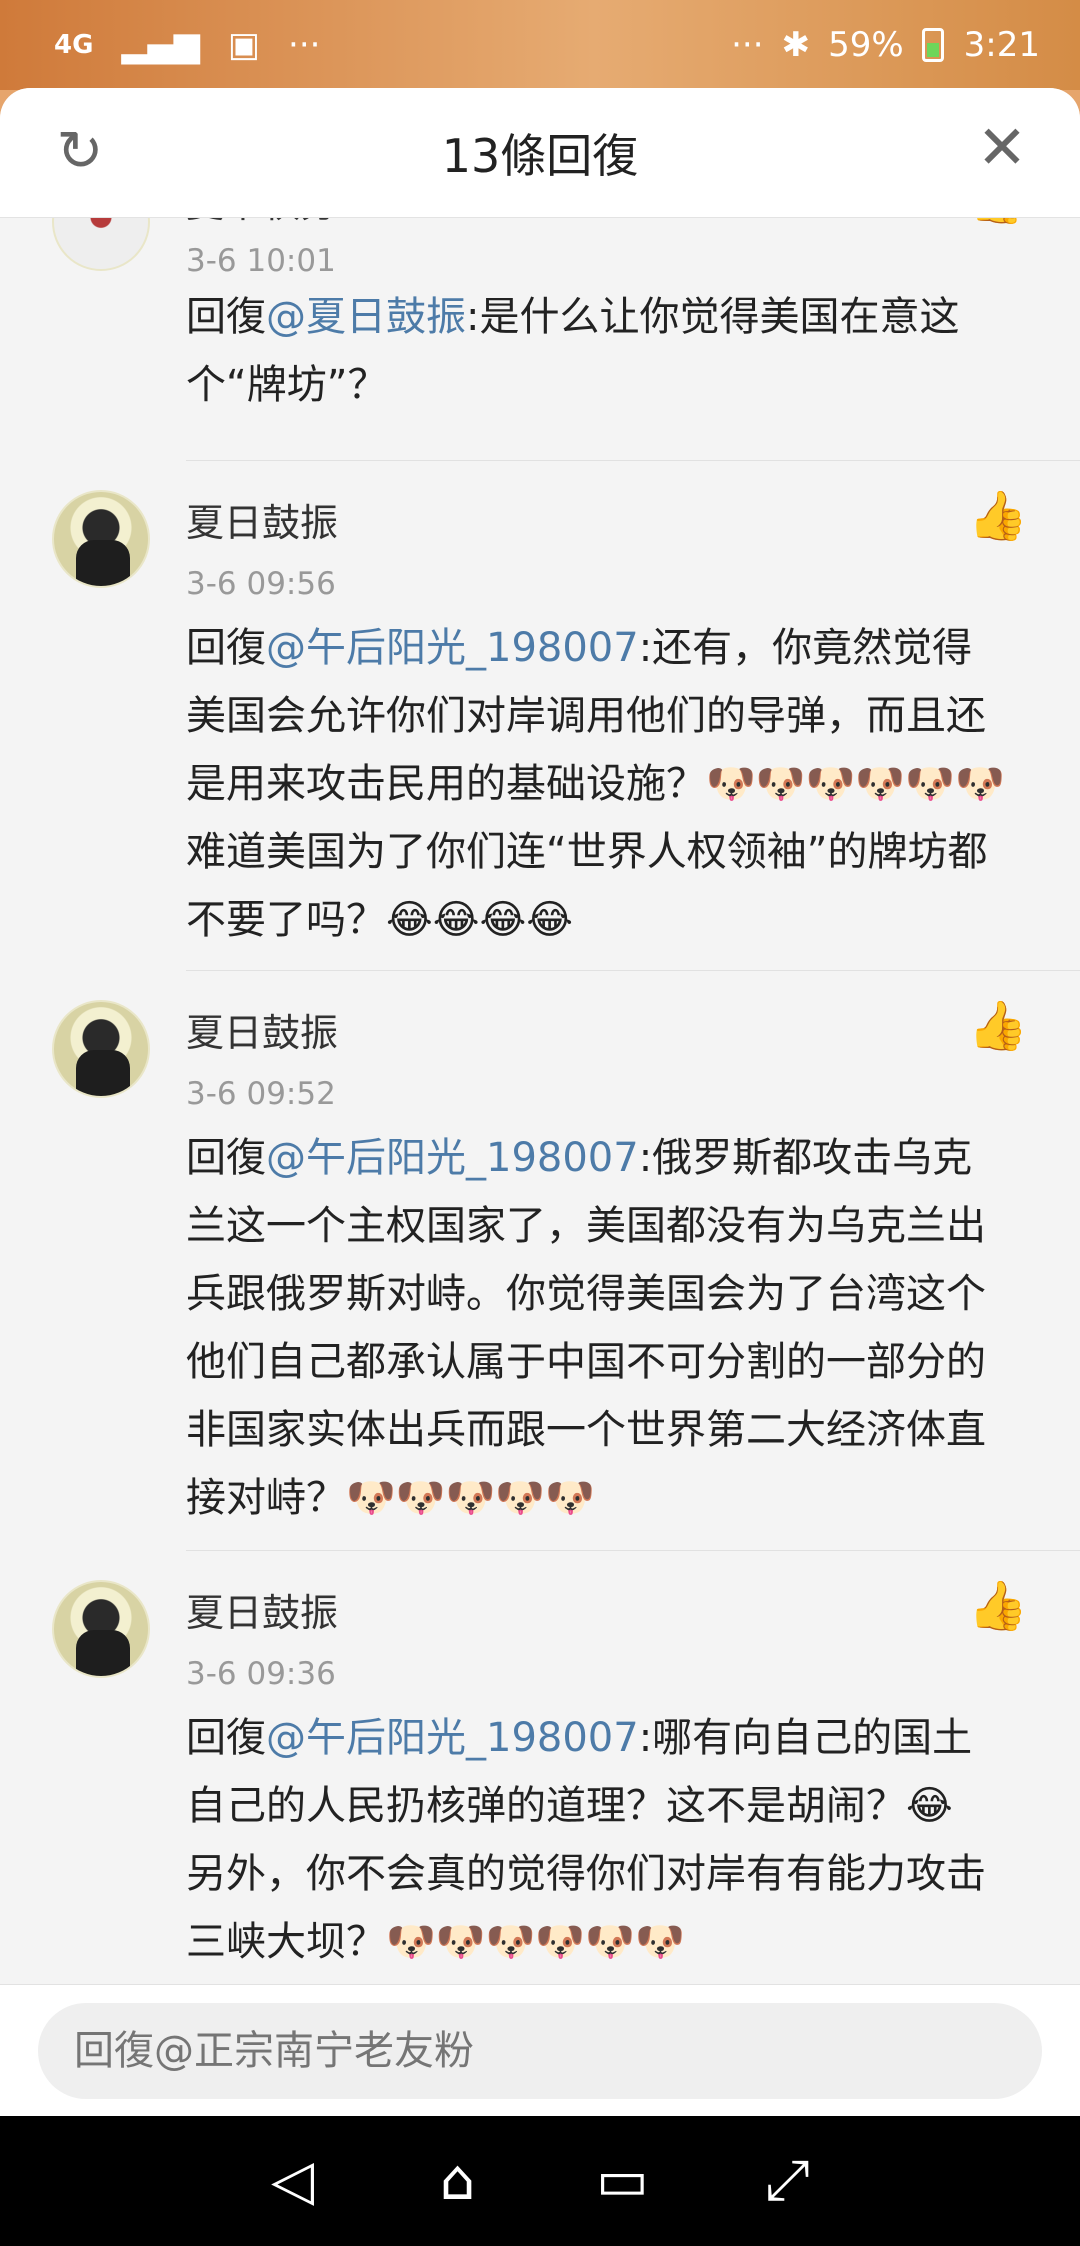  What do you see at coordinates (540, 2181) in the screenshot?
I see `navigation-bar: ◁ ⌂ ▭ ⤢` at bounding box center [540, 2181].